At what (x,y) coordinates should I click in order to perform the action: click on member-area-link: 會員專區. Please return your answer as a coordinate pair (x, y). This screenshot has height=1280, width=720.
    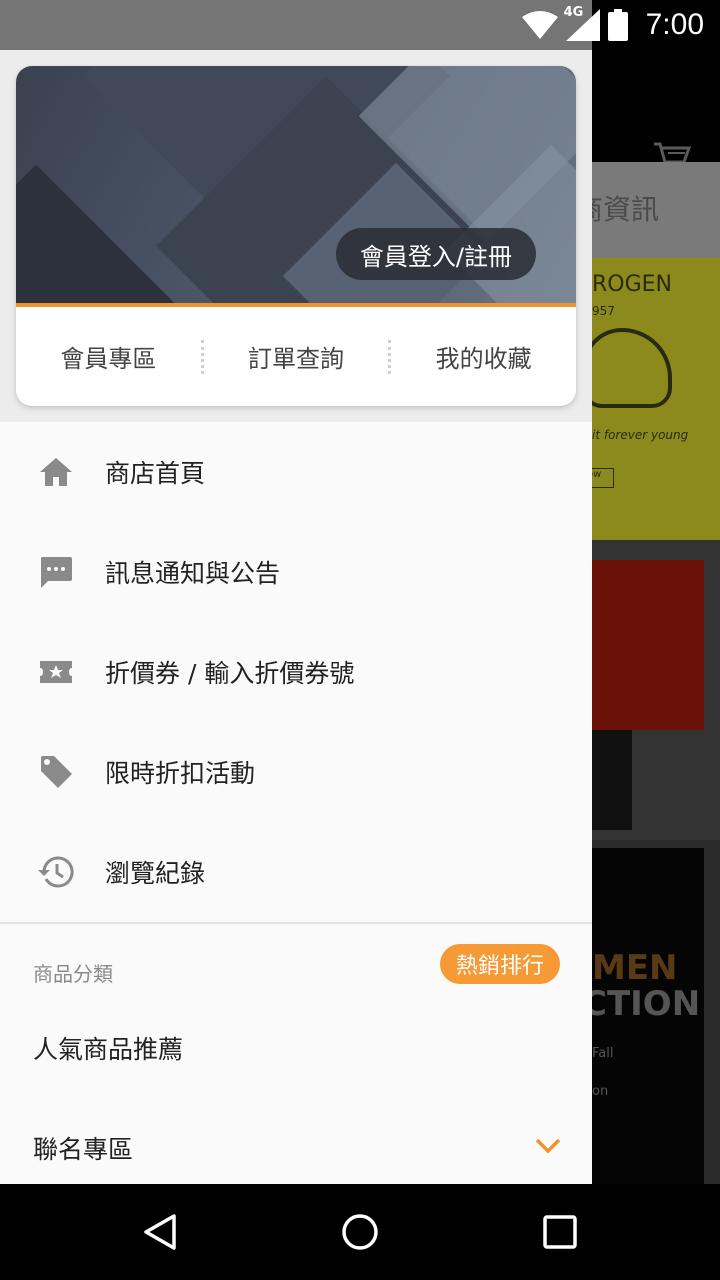
    Looking at the image, I should click on (108, 356).